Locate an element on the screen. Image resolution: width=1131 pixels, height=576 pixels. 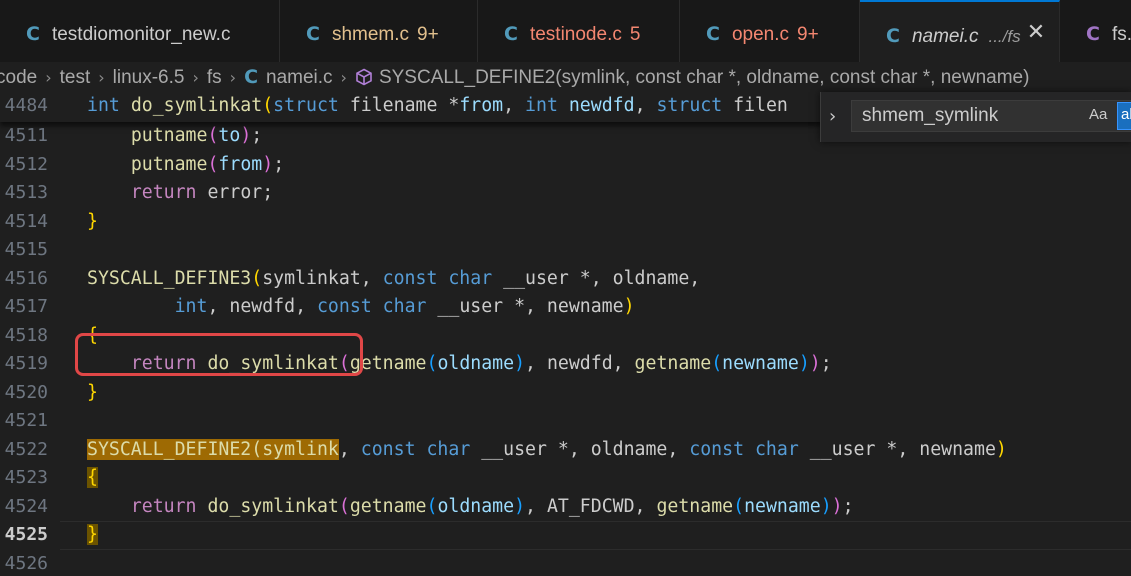
line-number: 4514 is located at coordinates (26, 221).